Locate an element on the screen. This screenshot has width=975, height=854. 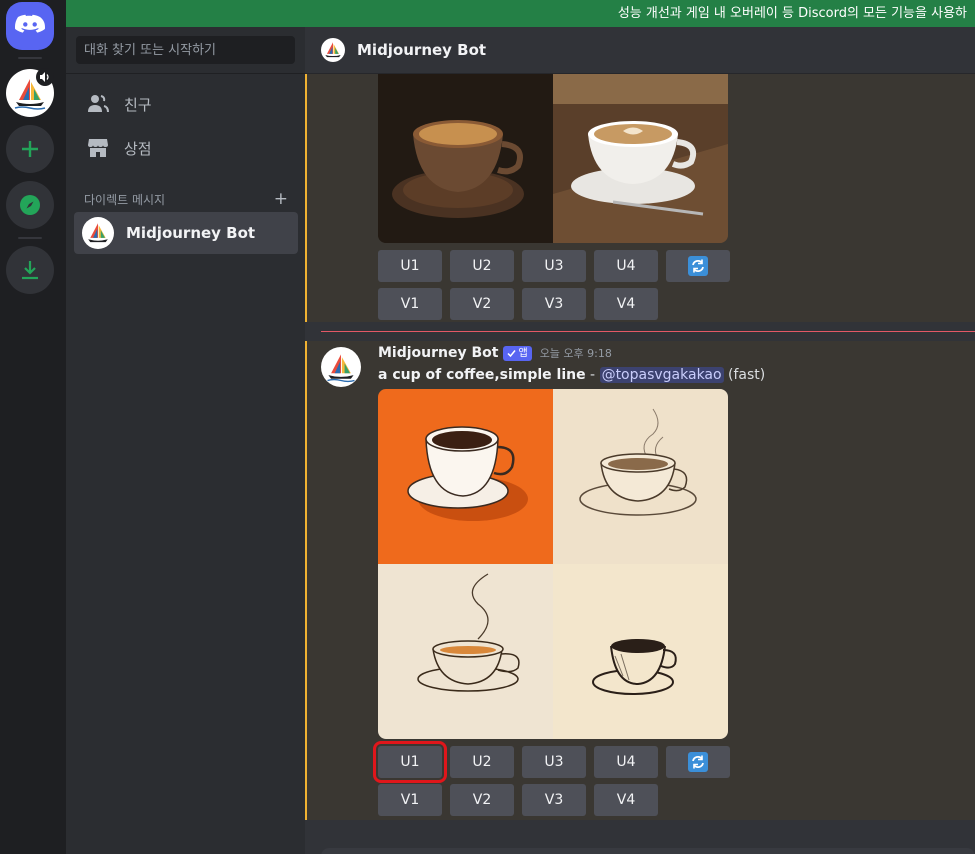
add-server-button is located at coordinates (30, 149).